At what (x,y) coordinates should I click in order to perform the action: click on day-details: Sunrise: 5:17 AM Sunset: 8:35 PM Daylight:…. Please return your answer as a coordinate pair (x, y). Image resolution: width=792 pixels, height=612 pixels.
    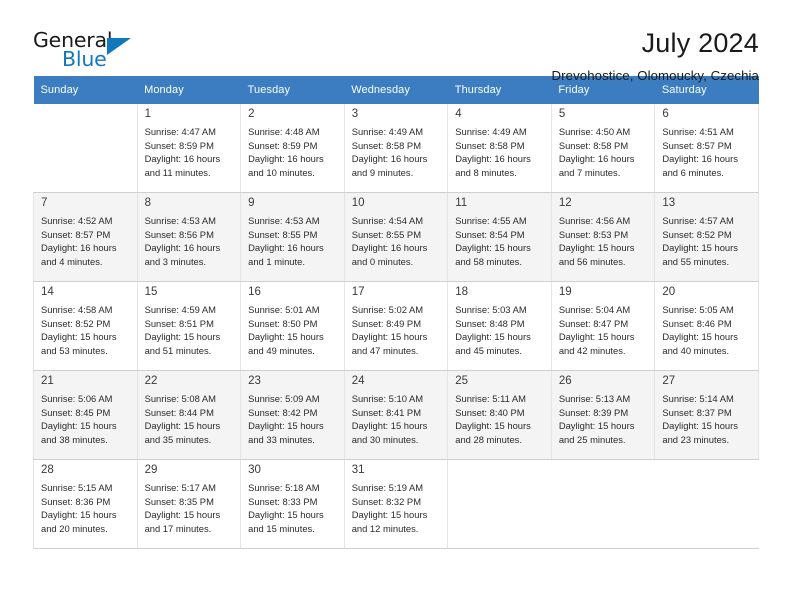
    Looking at the image, I should click on (189, 508).